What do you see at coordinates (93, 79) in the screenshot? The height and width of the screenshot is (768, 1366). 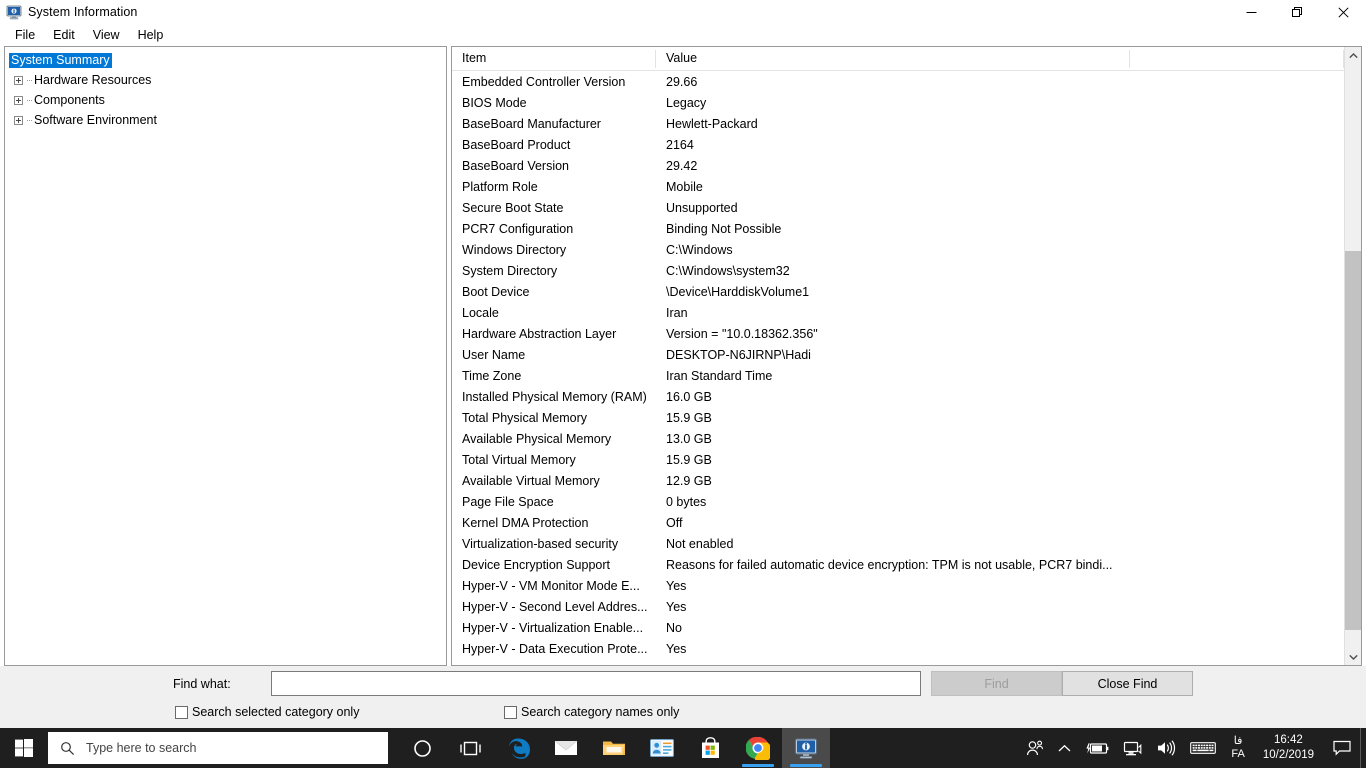 I see `tree-item-label: Hardware Resources` at bounding box center [93, 79].